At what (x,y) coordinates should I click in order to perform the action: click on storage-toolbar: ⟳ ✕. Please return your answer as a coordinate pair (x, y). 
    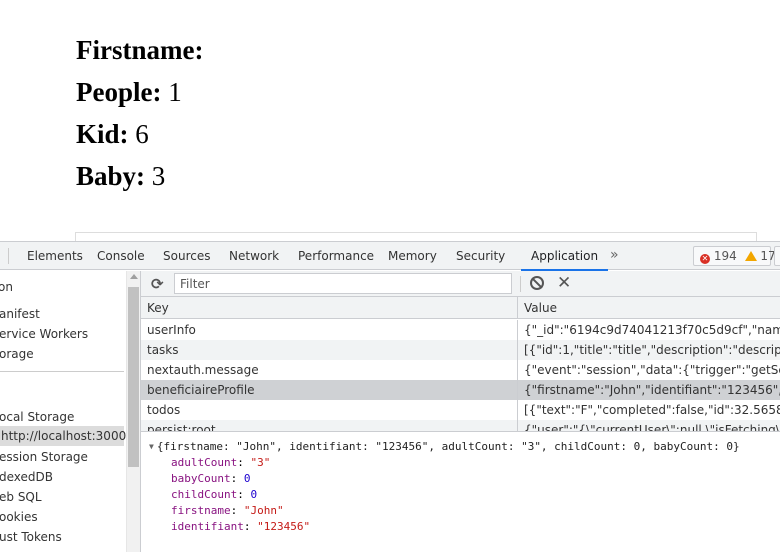
    Looking at the image, I should click on (460, 284).